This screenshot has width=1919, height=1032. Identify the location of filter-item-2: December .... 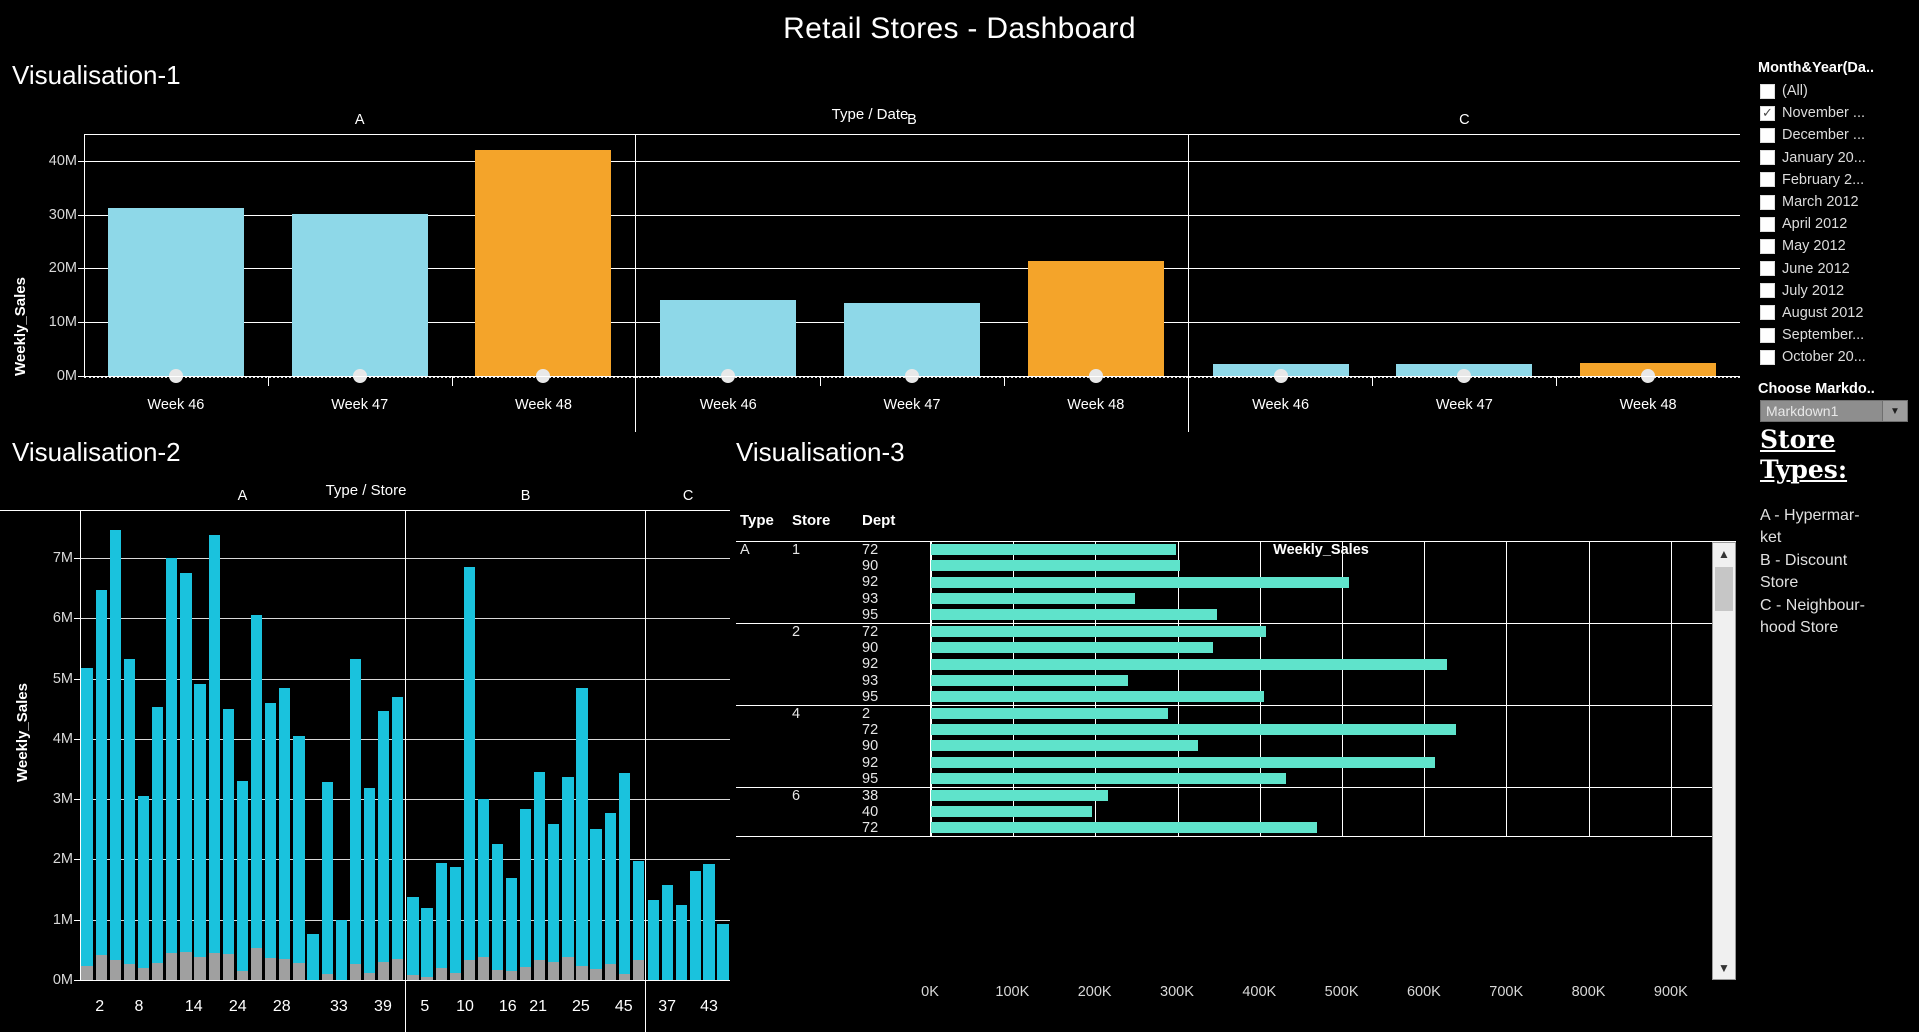
(1839, 135).